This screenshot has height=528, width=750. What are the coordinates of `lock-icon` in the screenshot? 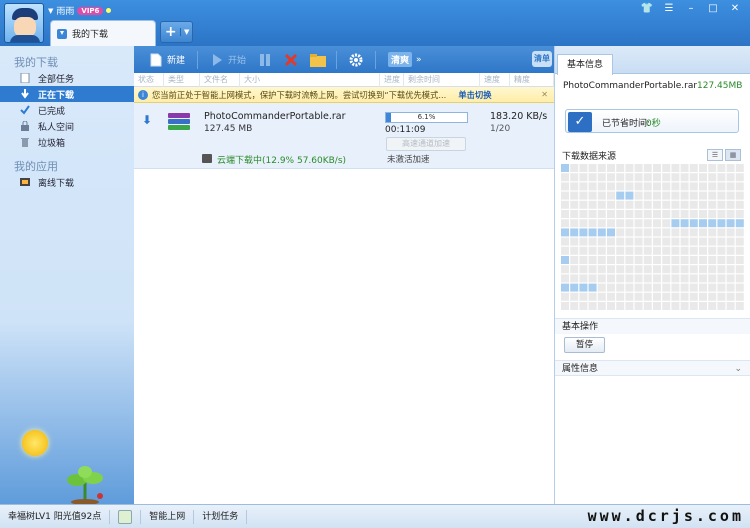 It's located at (25, 125).